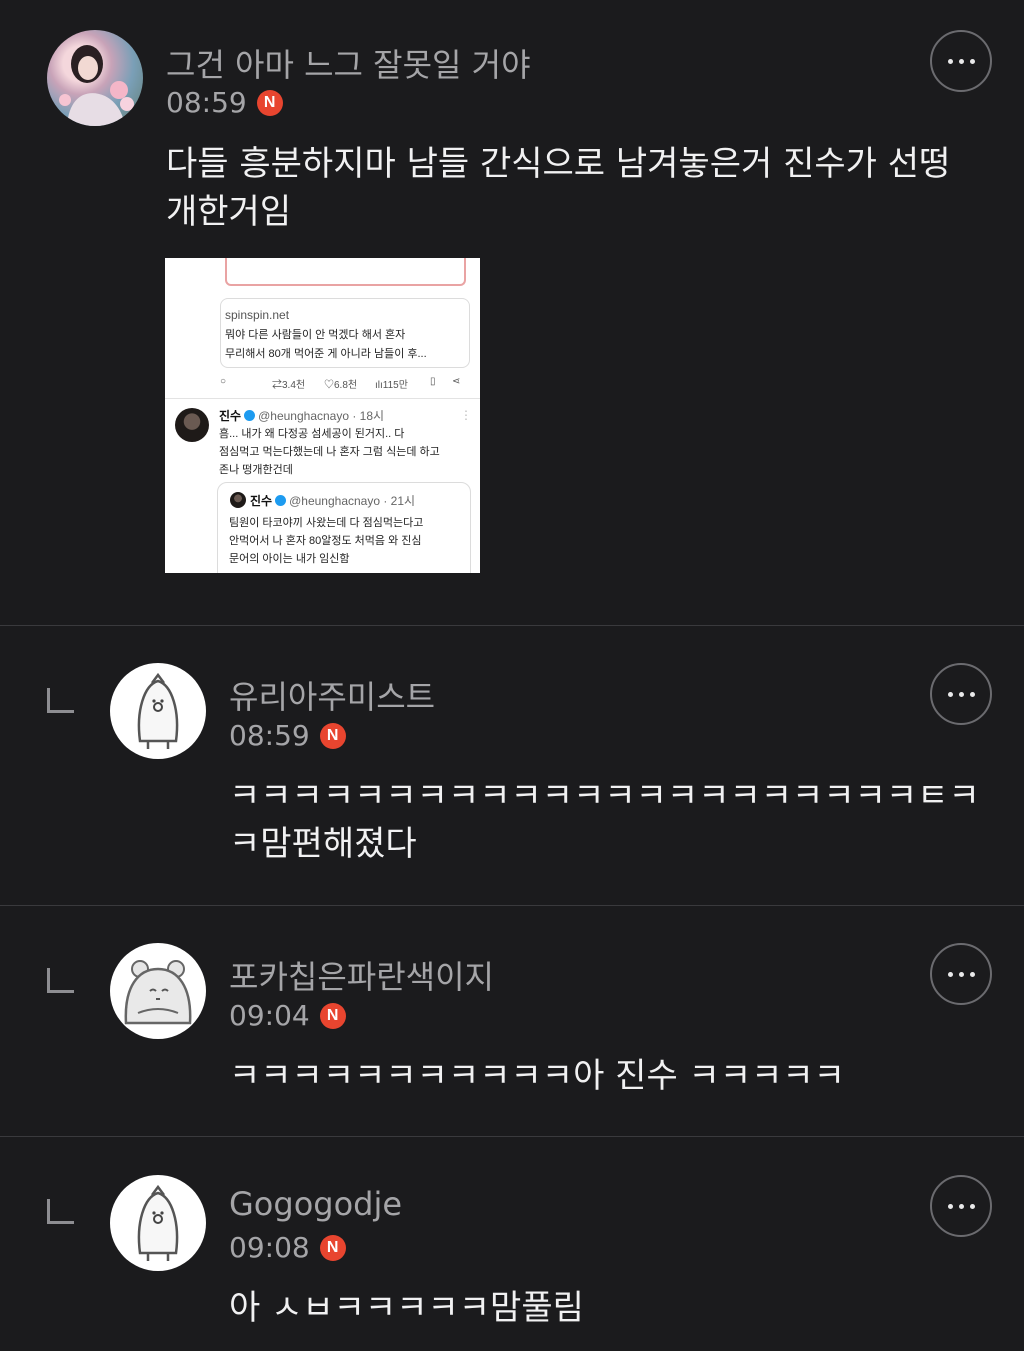 This screenshot has width=1024, height=1351. Describe the element at coordinates (269, 1247) in the screenshot. I see `time-text: 09:08` at that location.